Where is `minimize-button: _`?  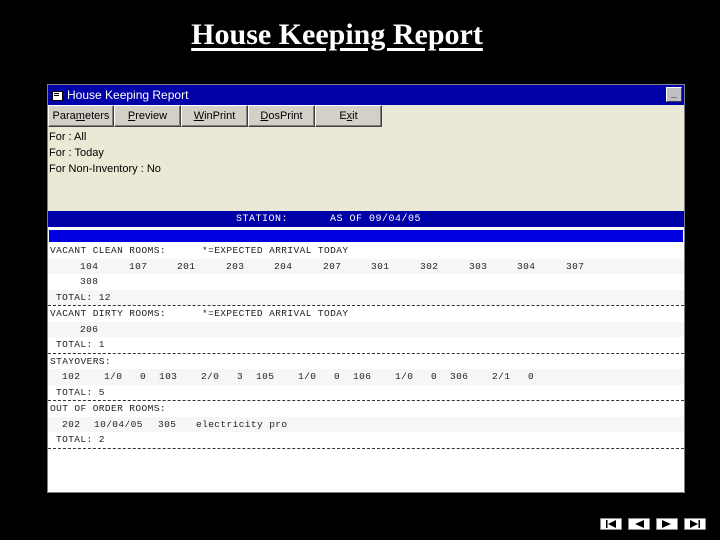
minimize-button: _ is located at coordinates (674, 94).